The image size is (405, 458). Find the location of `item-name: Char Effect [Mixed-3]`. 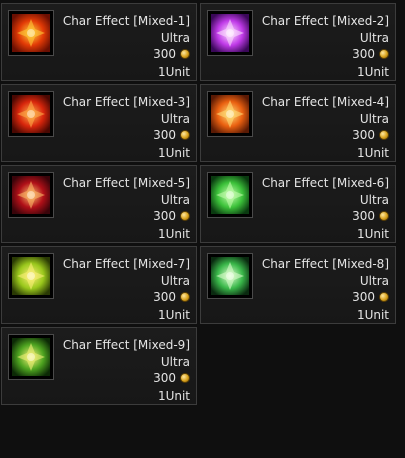

item-name: Char Effect [Mixed-3] is located at coordinates (126, 102).